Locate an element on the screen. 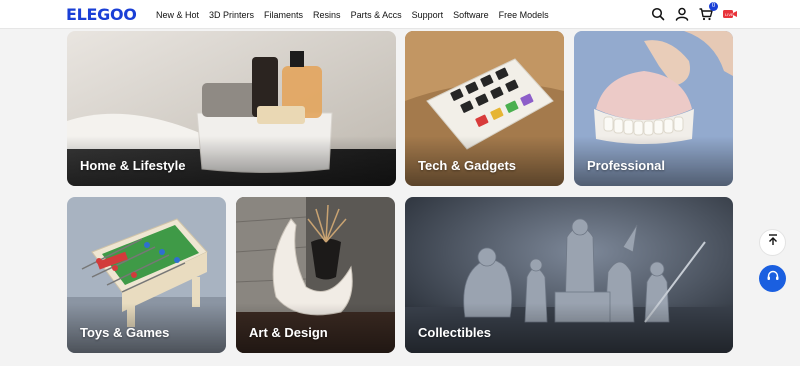  customer-support-button is located at coordinates (772, 278).